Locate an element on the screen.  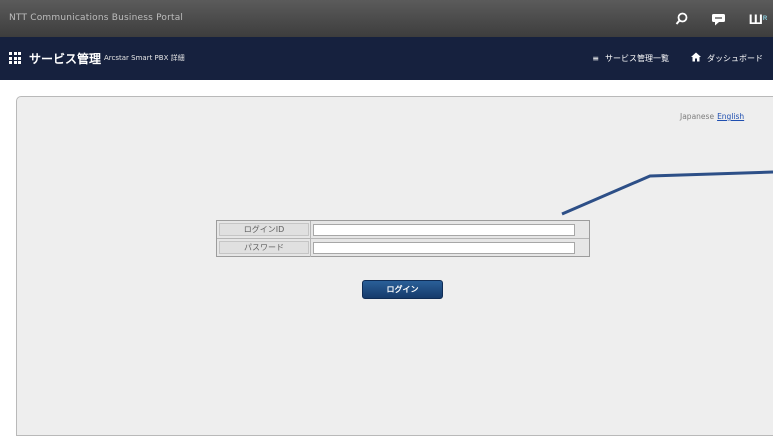
language-japanese: Japanese is located at coordinates (697, 116).